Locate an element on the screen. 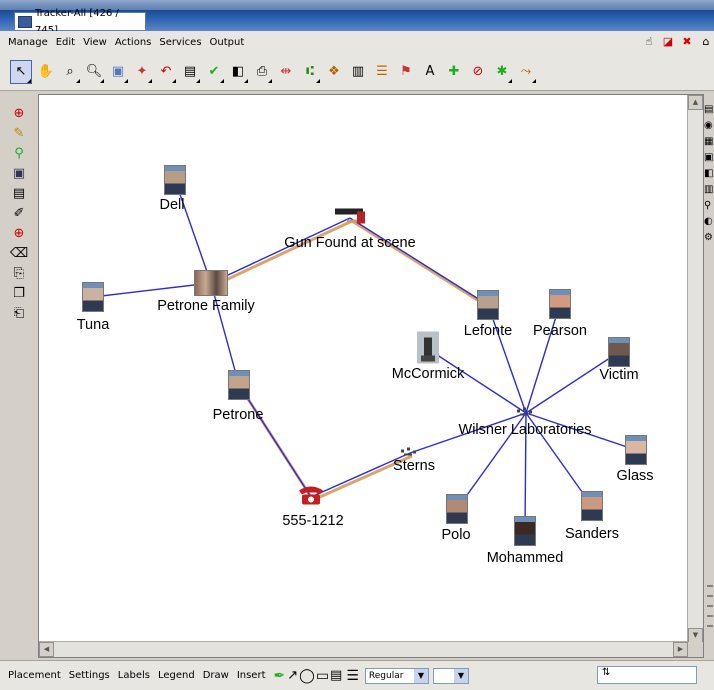 The width and height of the screenshot is (714, 690). scroll-up-icon: ▲ is located at coordinates (695, 102).